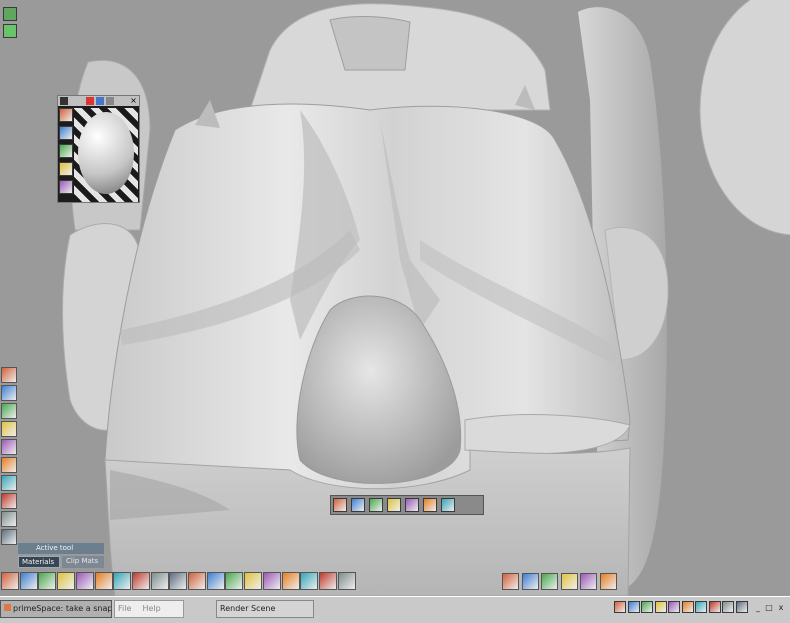 This screenshot has height=623, width=790. What do you see at coordinates (28, 581) in the screenshot?
I see `pencil-icon` at bounding box center [28, 581].